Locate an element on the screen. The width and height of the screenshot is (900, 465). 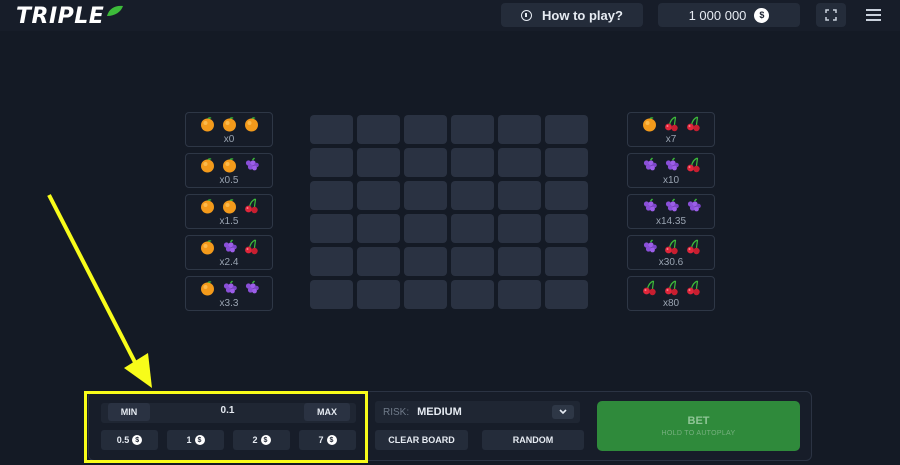
currency-icon: $ is located at coordinates (762, 15).